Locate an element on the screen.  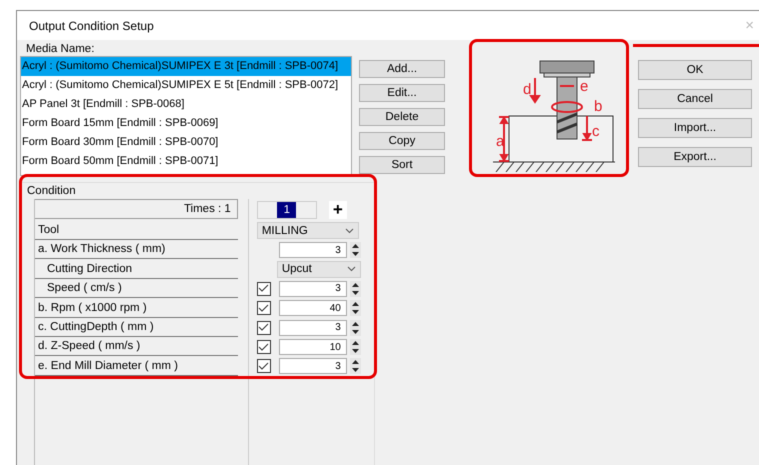
parameter-label: Speed ( cm/s ) is located at coordinates (136, 289).